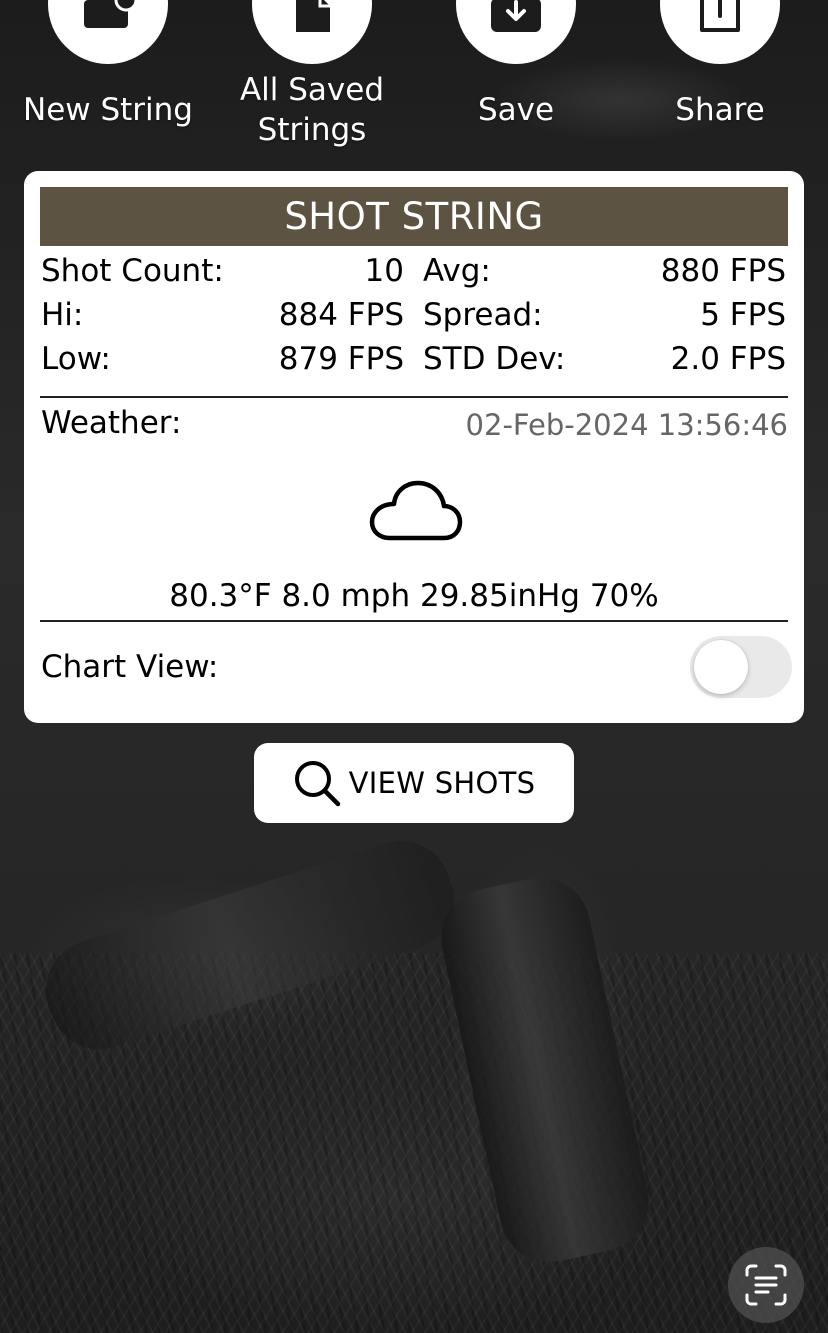 The image size is (828, 1333). I want to click on share-icon, so click(720, 16).